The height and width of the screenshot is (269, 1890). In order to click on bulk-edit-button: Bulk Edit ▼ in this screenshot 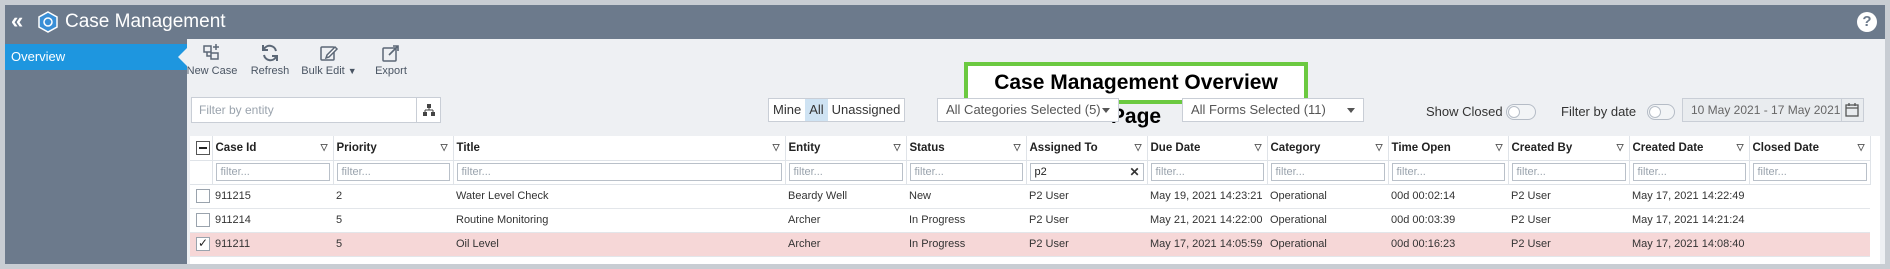, I will do `click(329, 60)`.